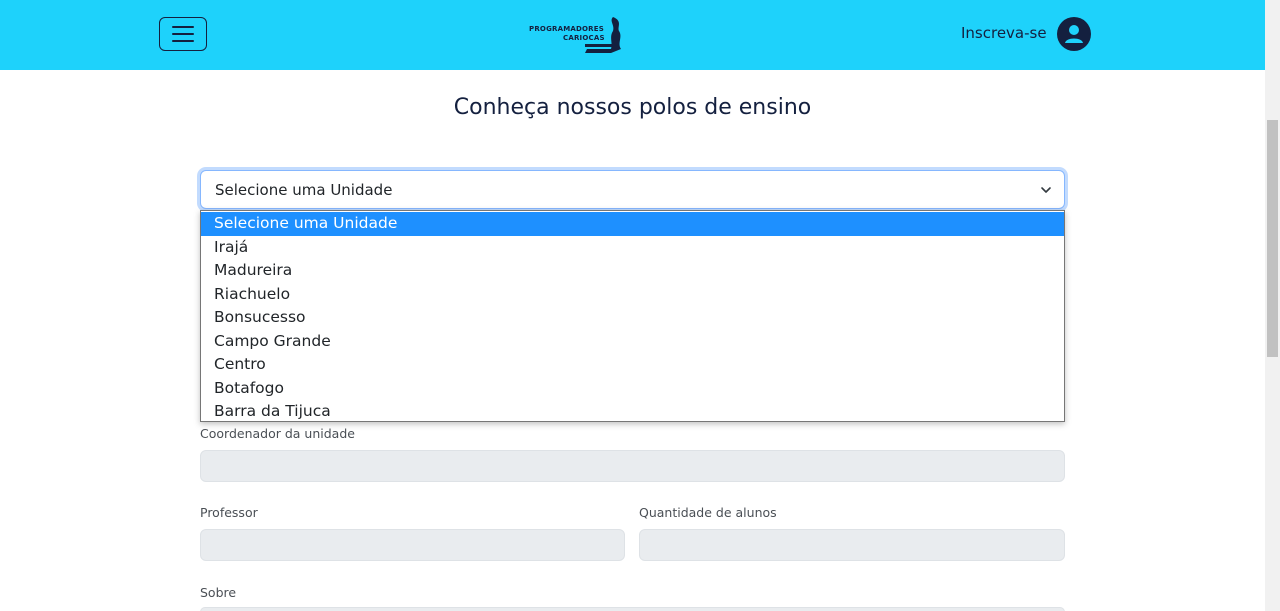  I want to click on dropdown-option: Campo Grande, so click(632, 342).